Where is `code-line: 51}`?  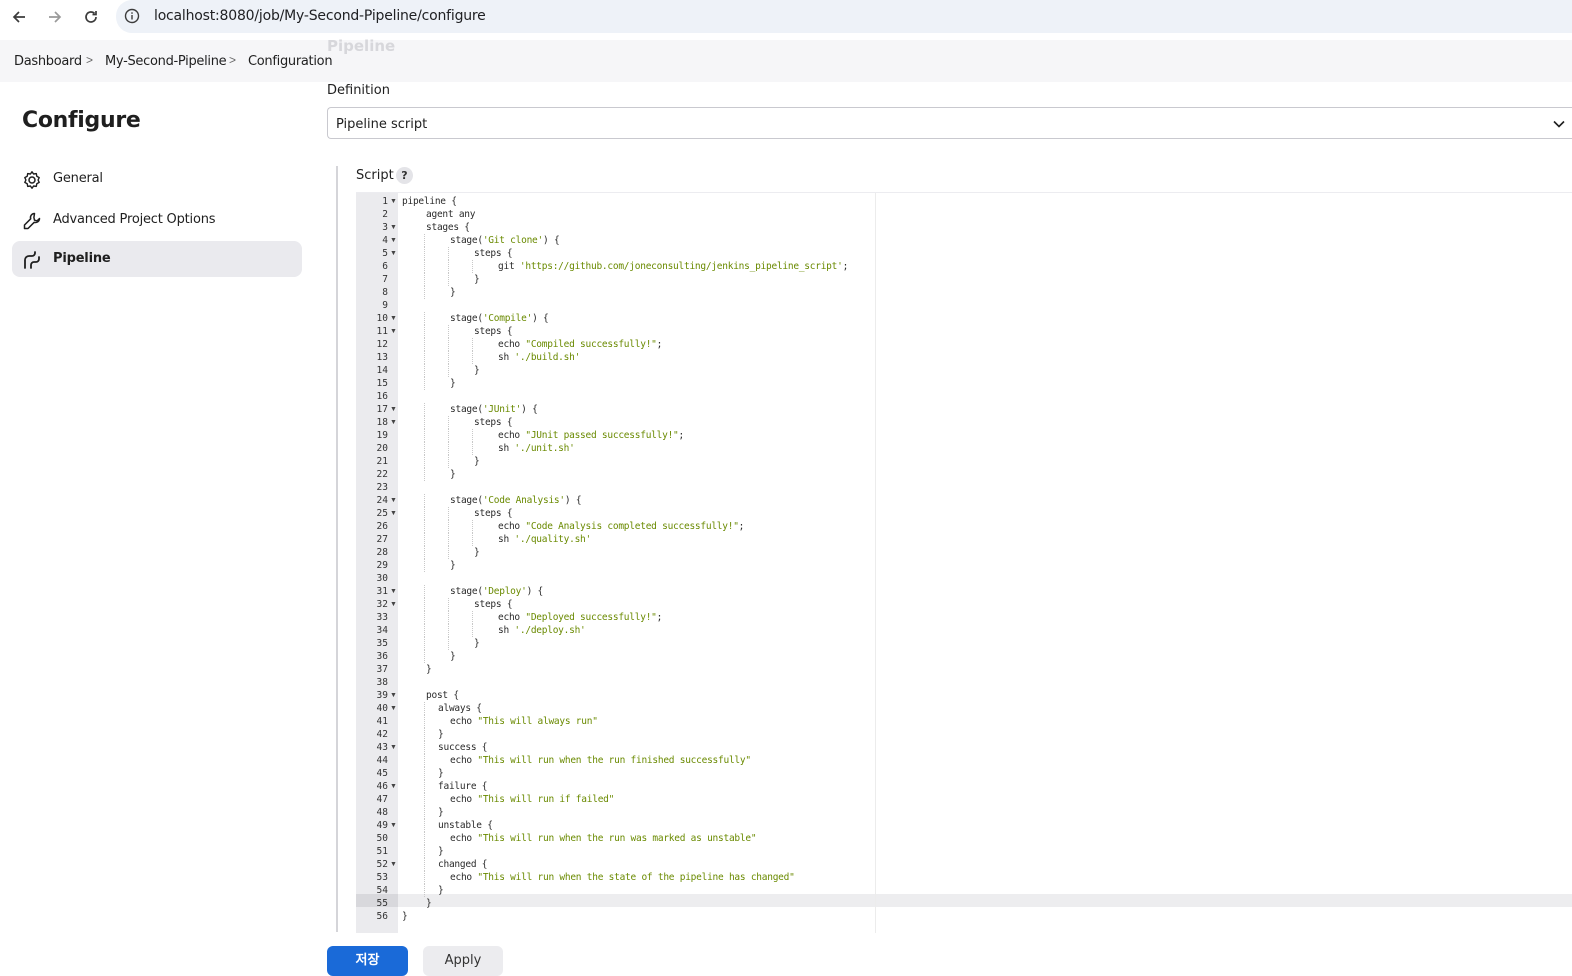 code-line: 51} is located at coordinates (964, 851).